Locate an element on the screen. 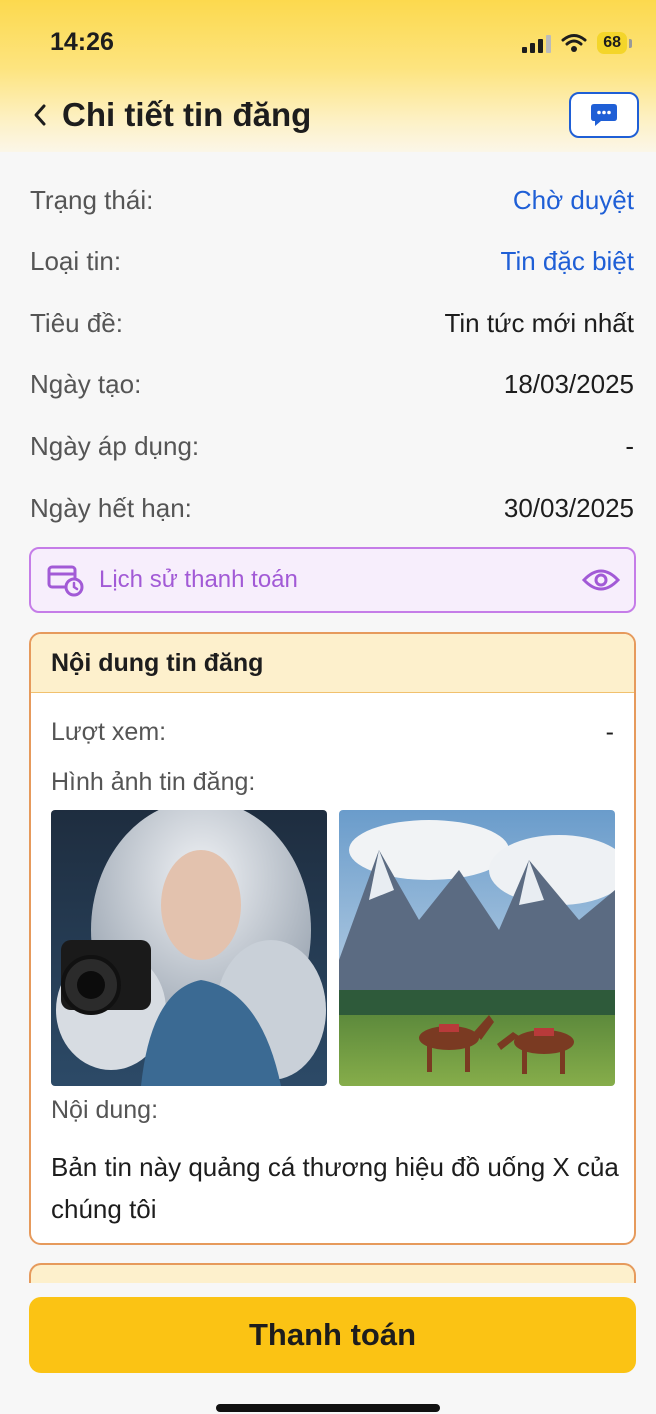  photographer-image is located at coordinates (189, 948).